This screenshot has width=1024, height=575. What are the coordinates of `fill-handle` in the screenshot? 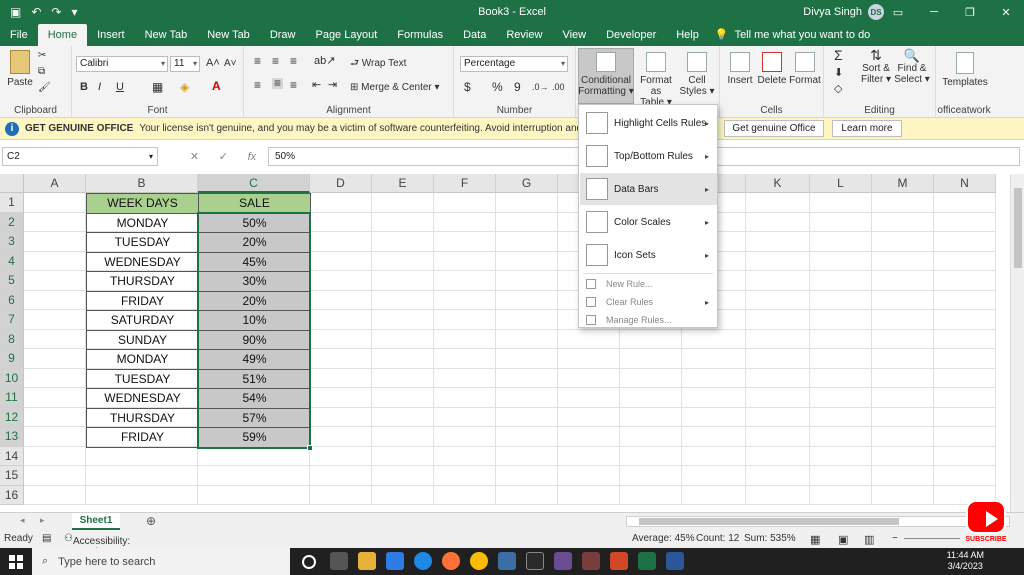 It's located at (310, 447).